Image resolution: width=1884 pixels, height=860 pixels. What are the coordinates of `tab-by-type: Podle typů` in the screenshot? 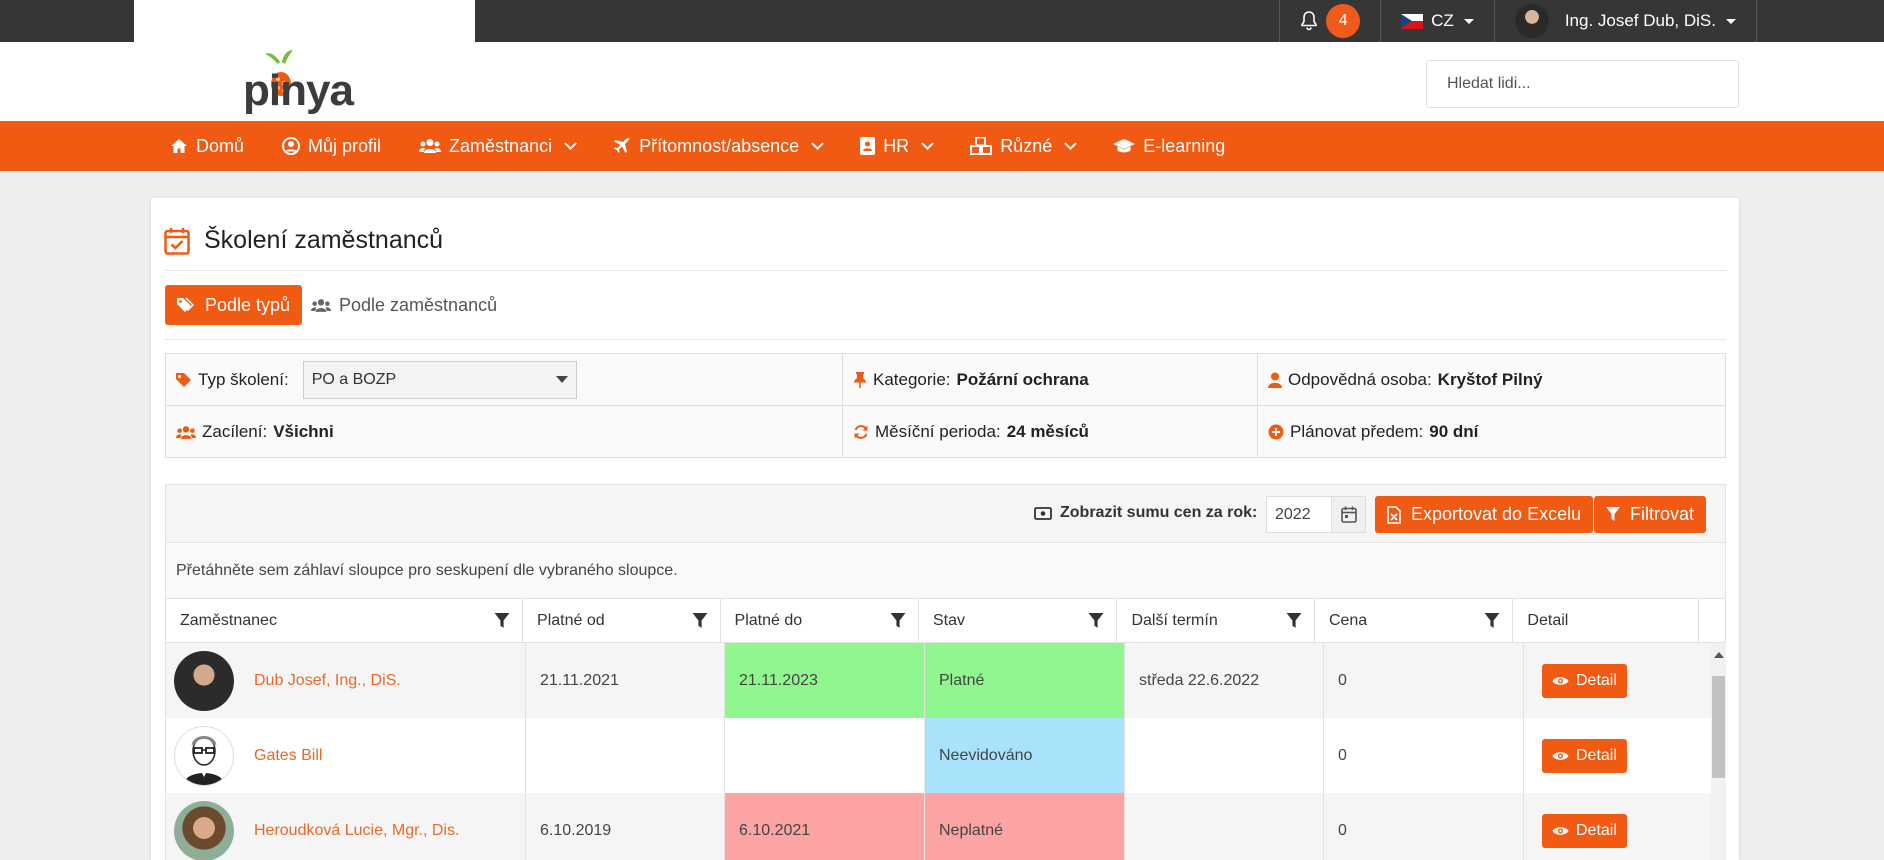 It's located at (234, 305).